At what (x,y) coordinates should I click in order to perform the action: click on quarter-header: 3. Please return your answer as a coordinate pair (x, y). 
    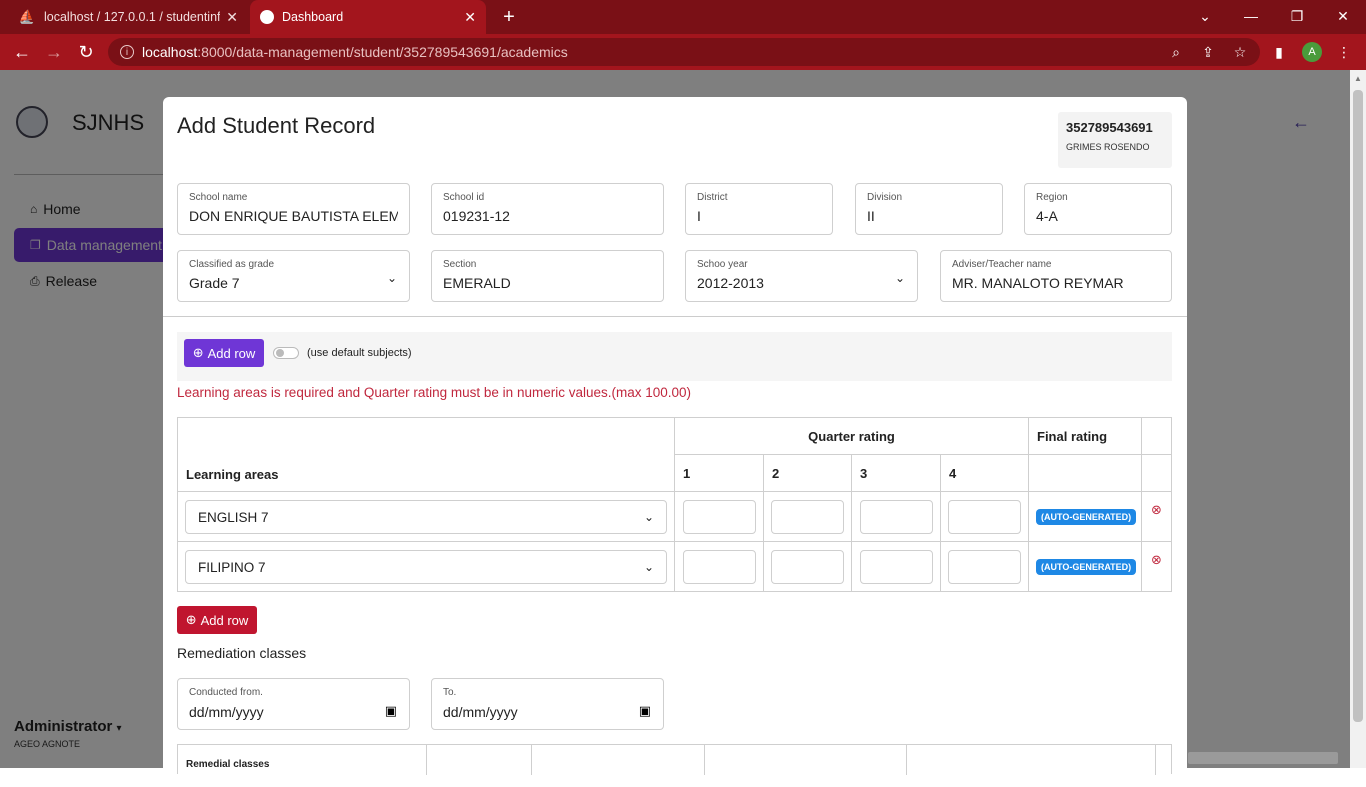
    Looking at the image, I should click on (896, 473).